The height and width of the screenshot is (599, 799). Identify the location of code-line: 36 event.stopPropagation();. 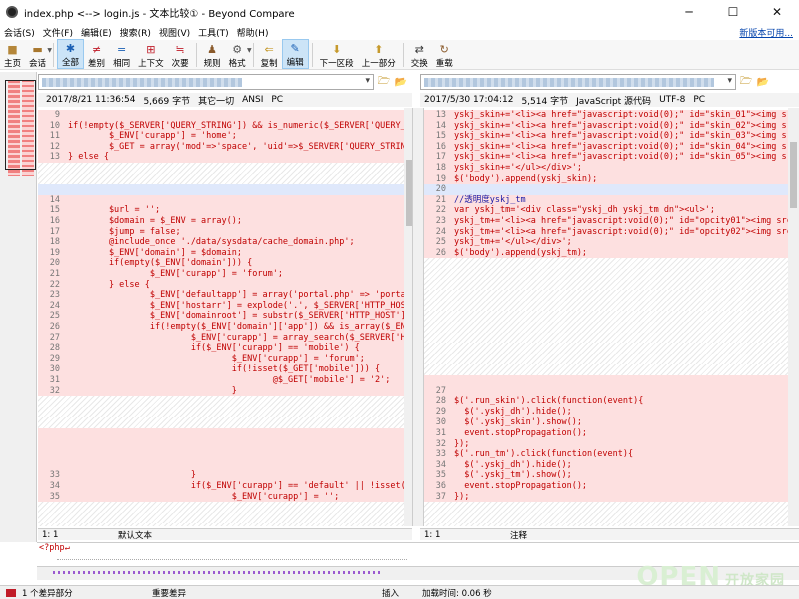
(606, 486).